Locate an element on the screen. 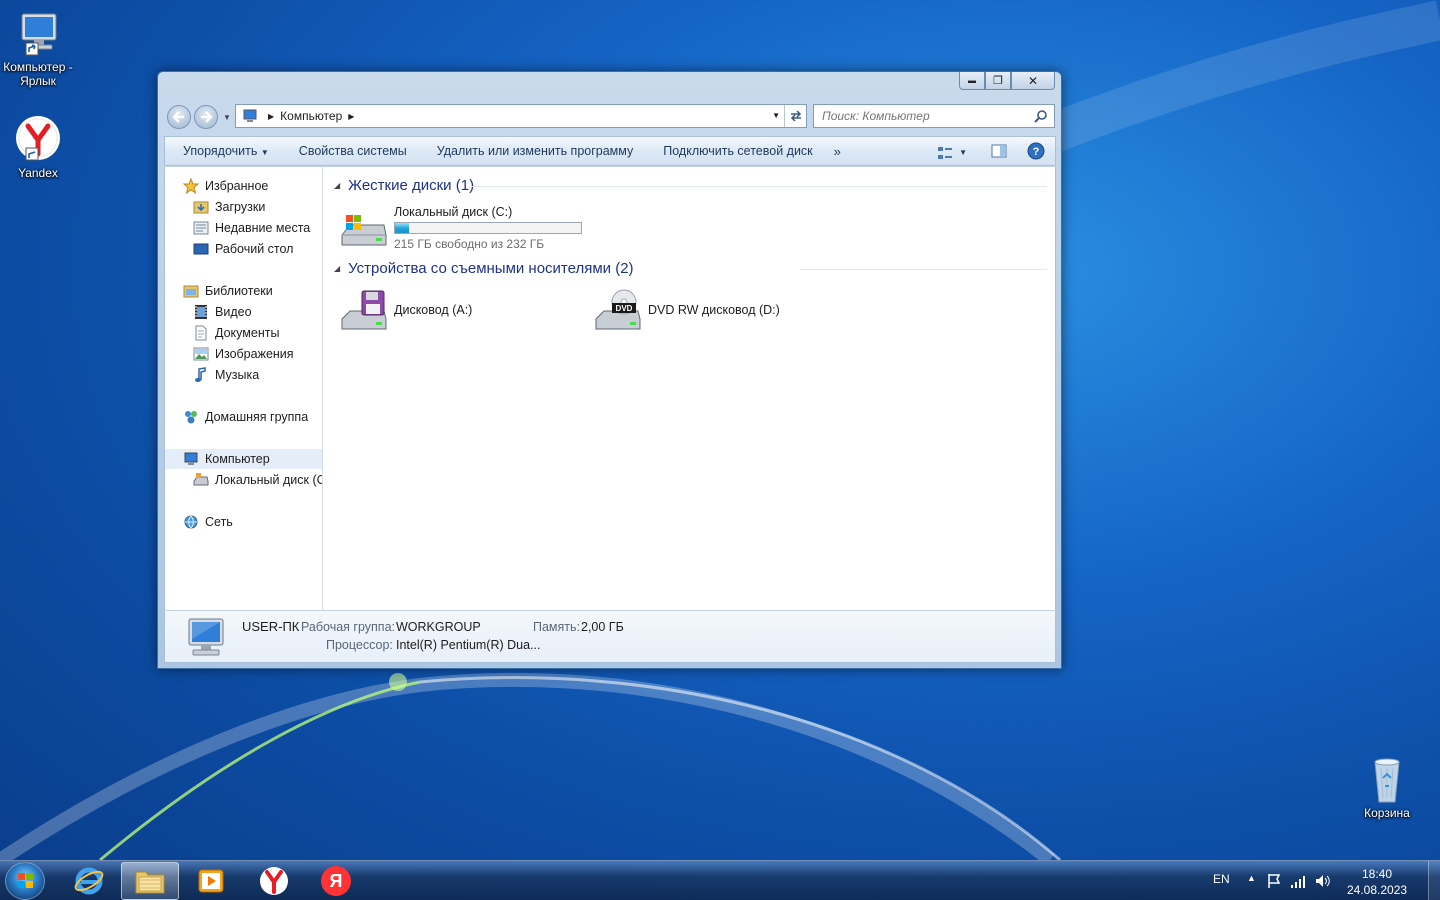  nav-item-local-disk: Локальный диск (C is located at coordinates (243, 480).